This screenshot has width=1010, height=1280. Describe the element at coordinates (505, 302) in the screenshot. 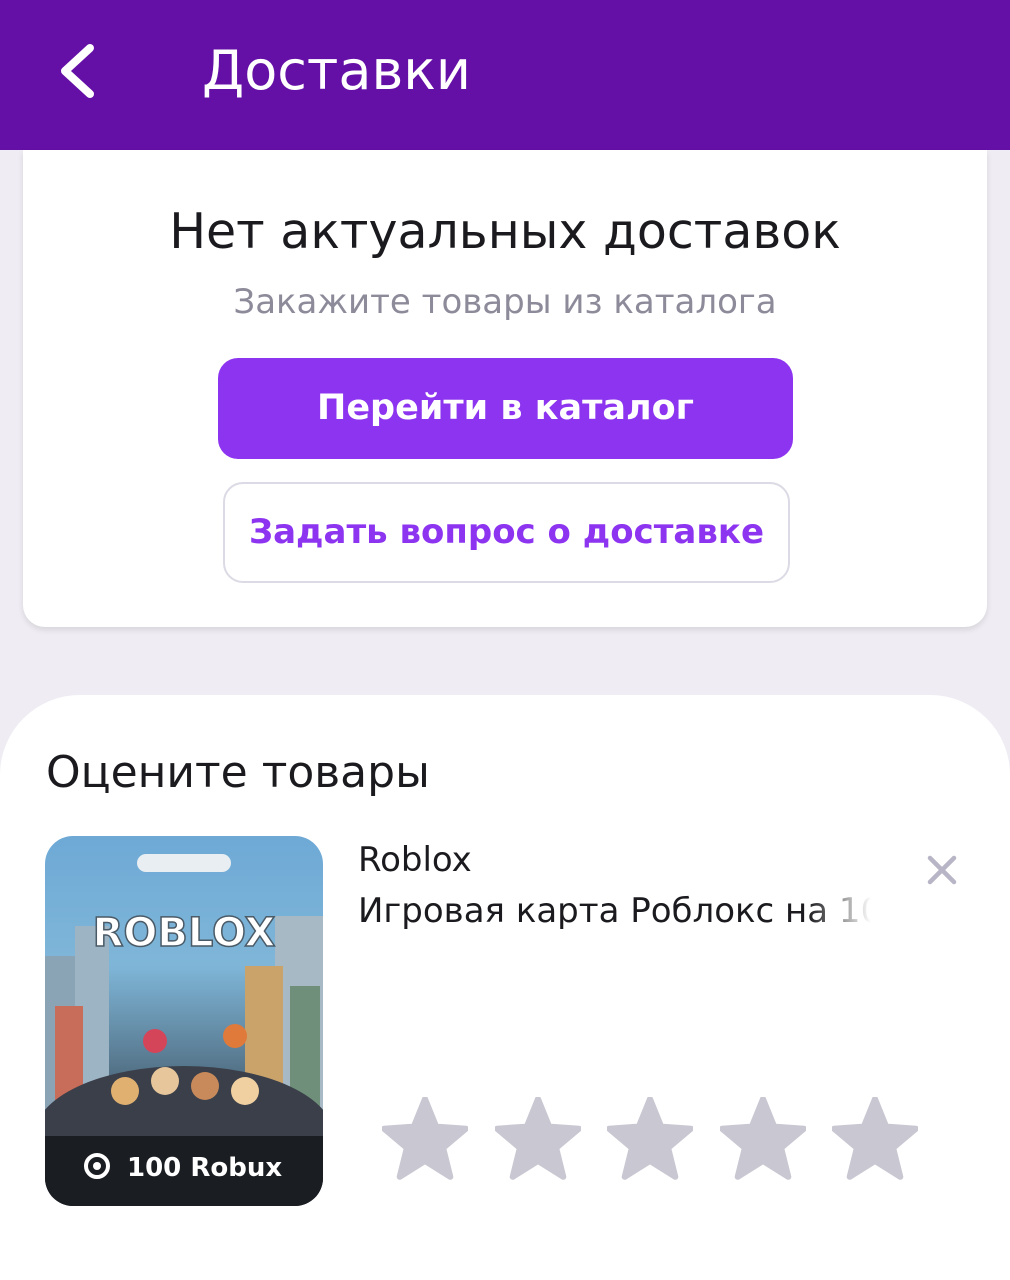

I see `empty-state-subtitle: Закажите товары из каталога` at that location.